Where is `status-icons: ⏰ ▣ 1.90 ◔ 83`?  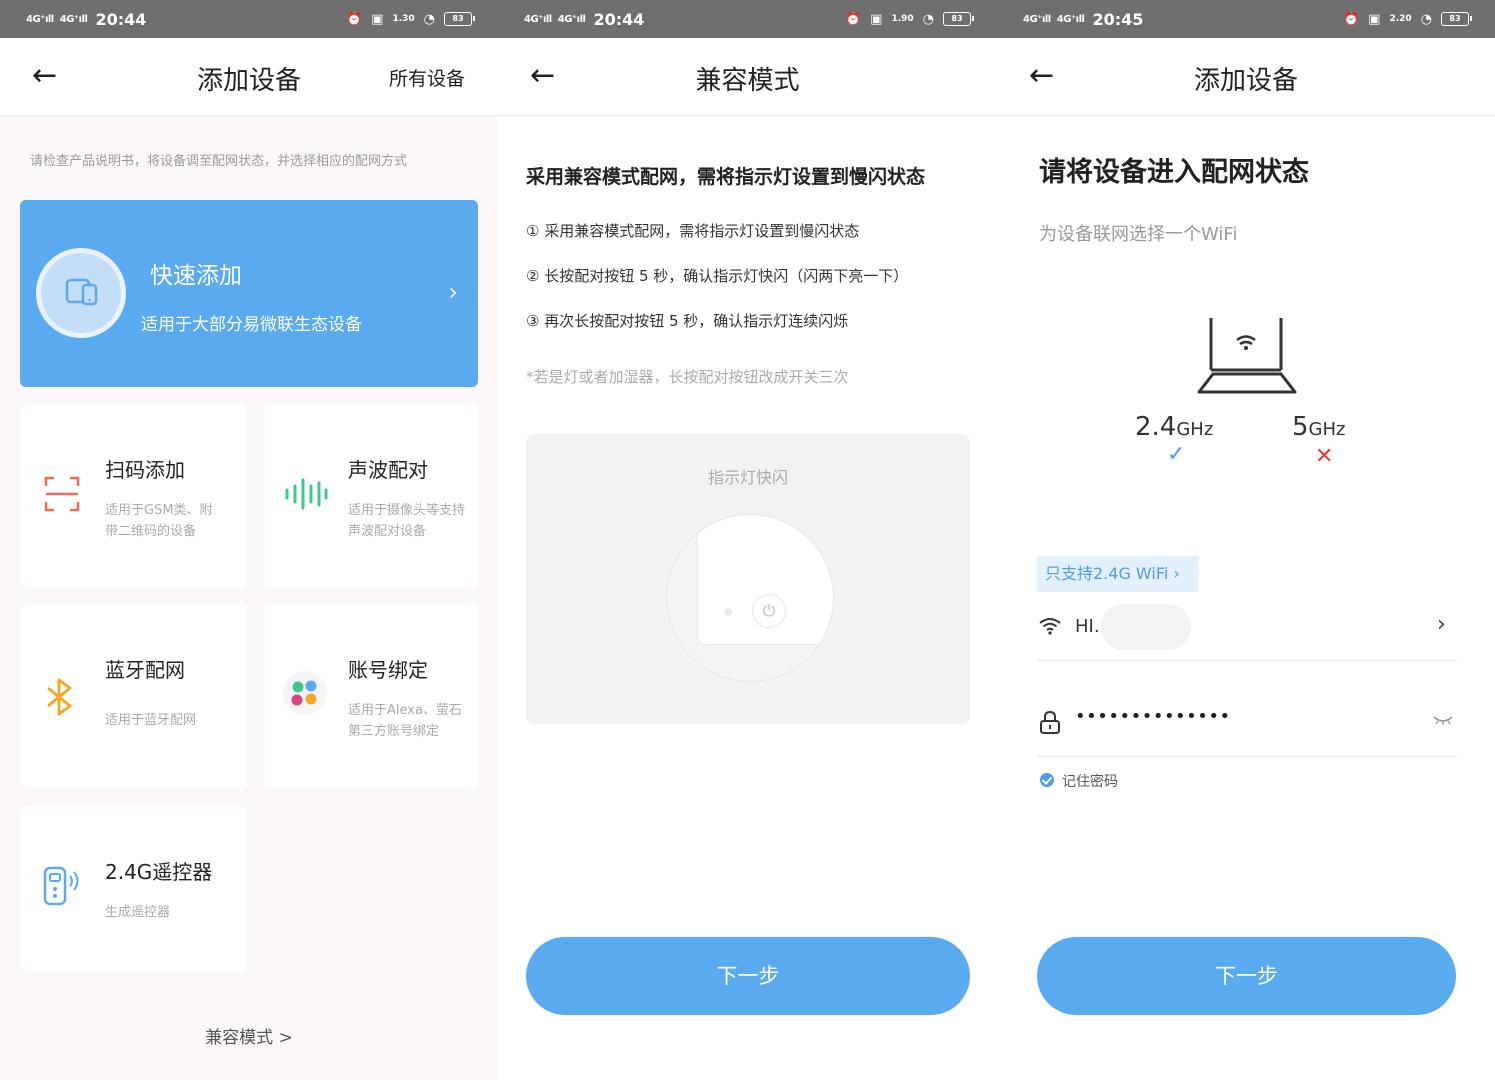 status-icons: ⏰ ▣ 1.90 ◔ 83 is located at coordinates (909, 19).